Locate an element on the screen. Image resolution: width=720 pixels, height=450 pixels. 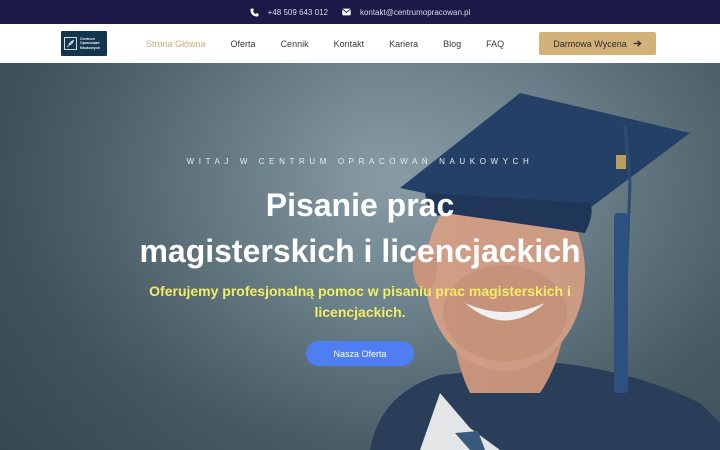
email-contact: kontakt@centrumopracowan.pl is located at coordinates (406, 12).